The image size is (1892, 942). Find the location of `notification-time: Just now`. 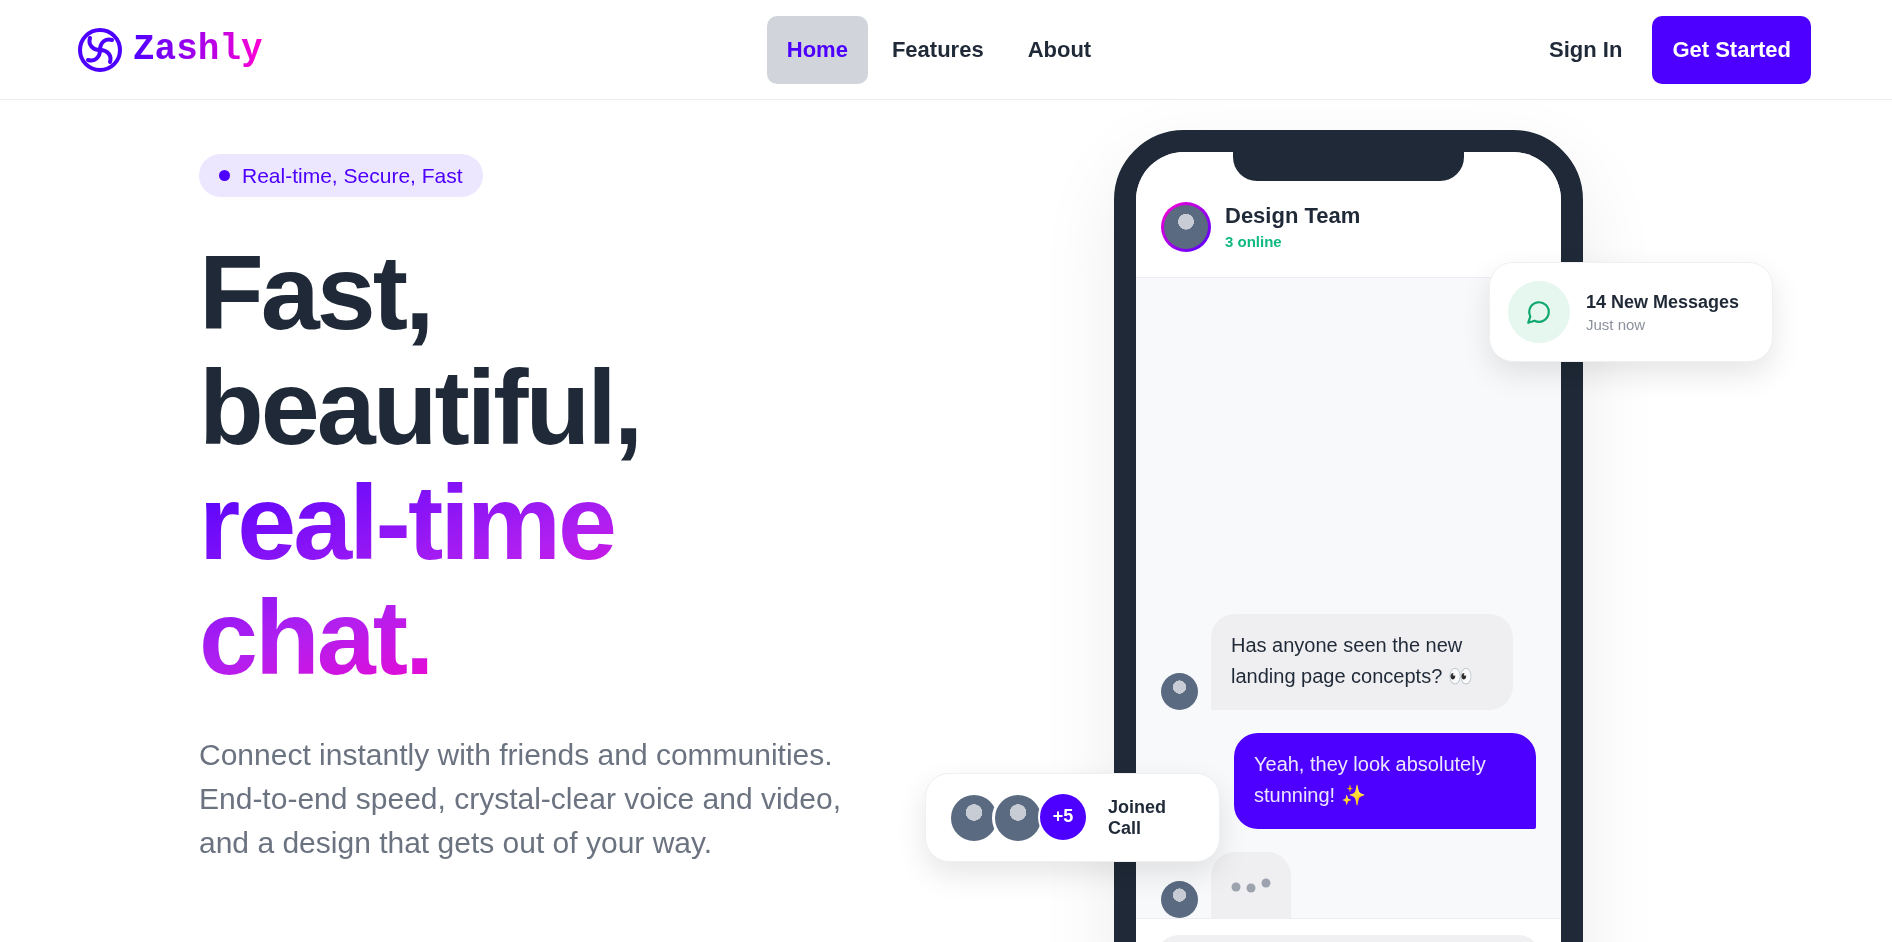

notification-time: Just now is located at coordinates (1616, 324).